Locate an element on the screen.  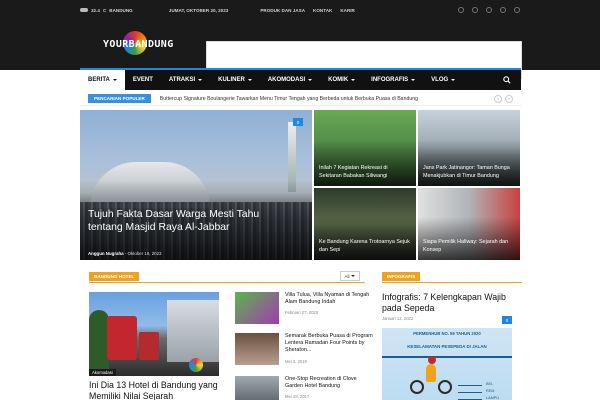
section-label-hotel: BANDUNG HOTEL is located at coordinates (114, 276).